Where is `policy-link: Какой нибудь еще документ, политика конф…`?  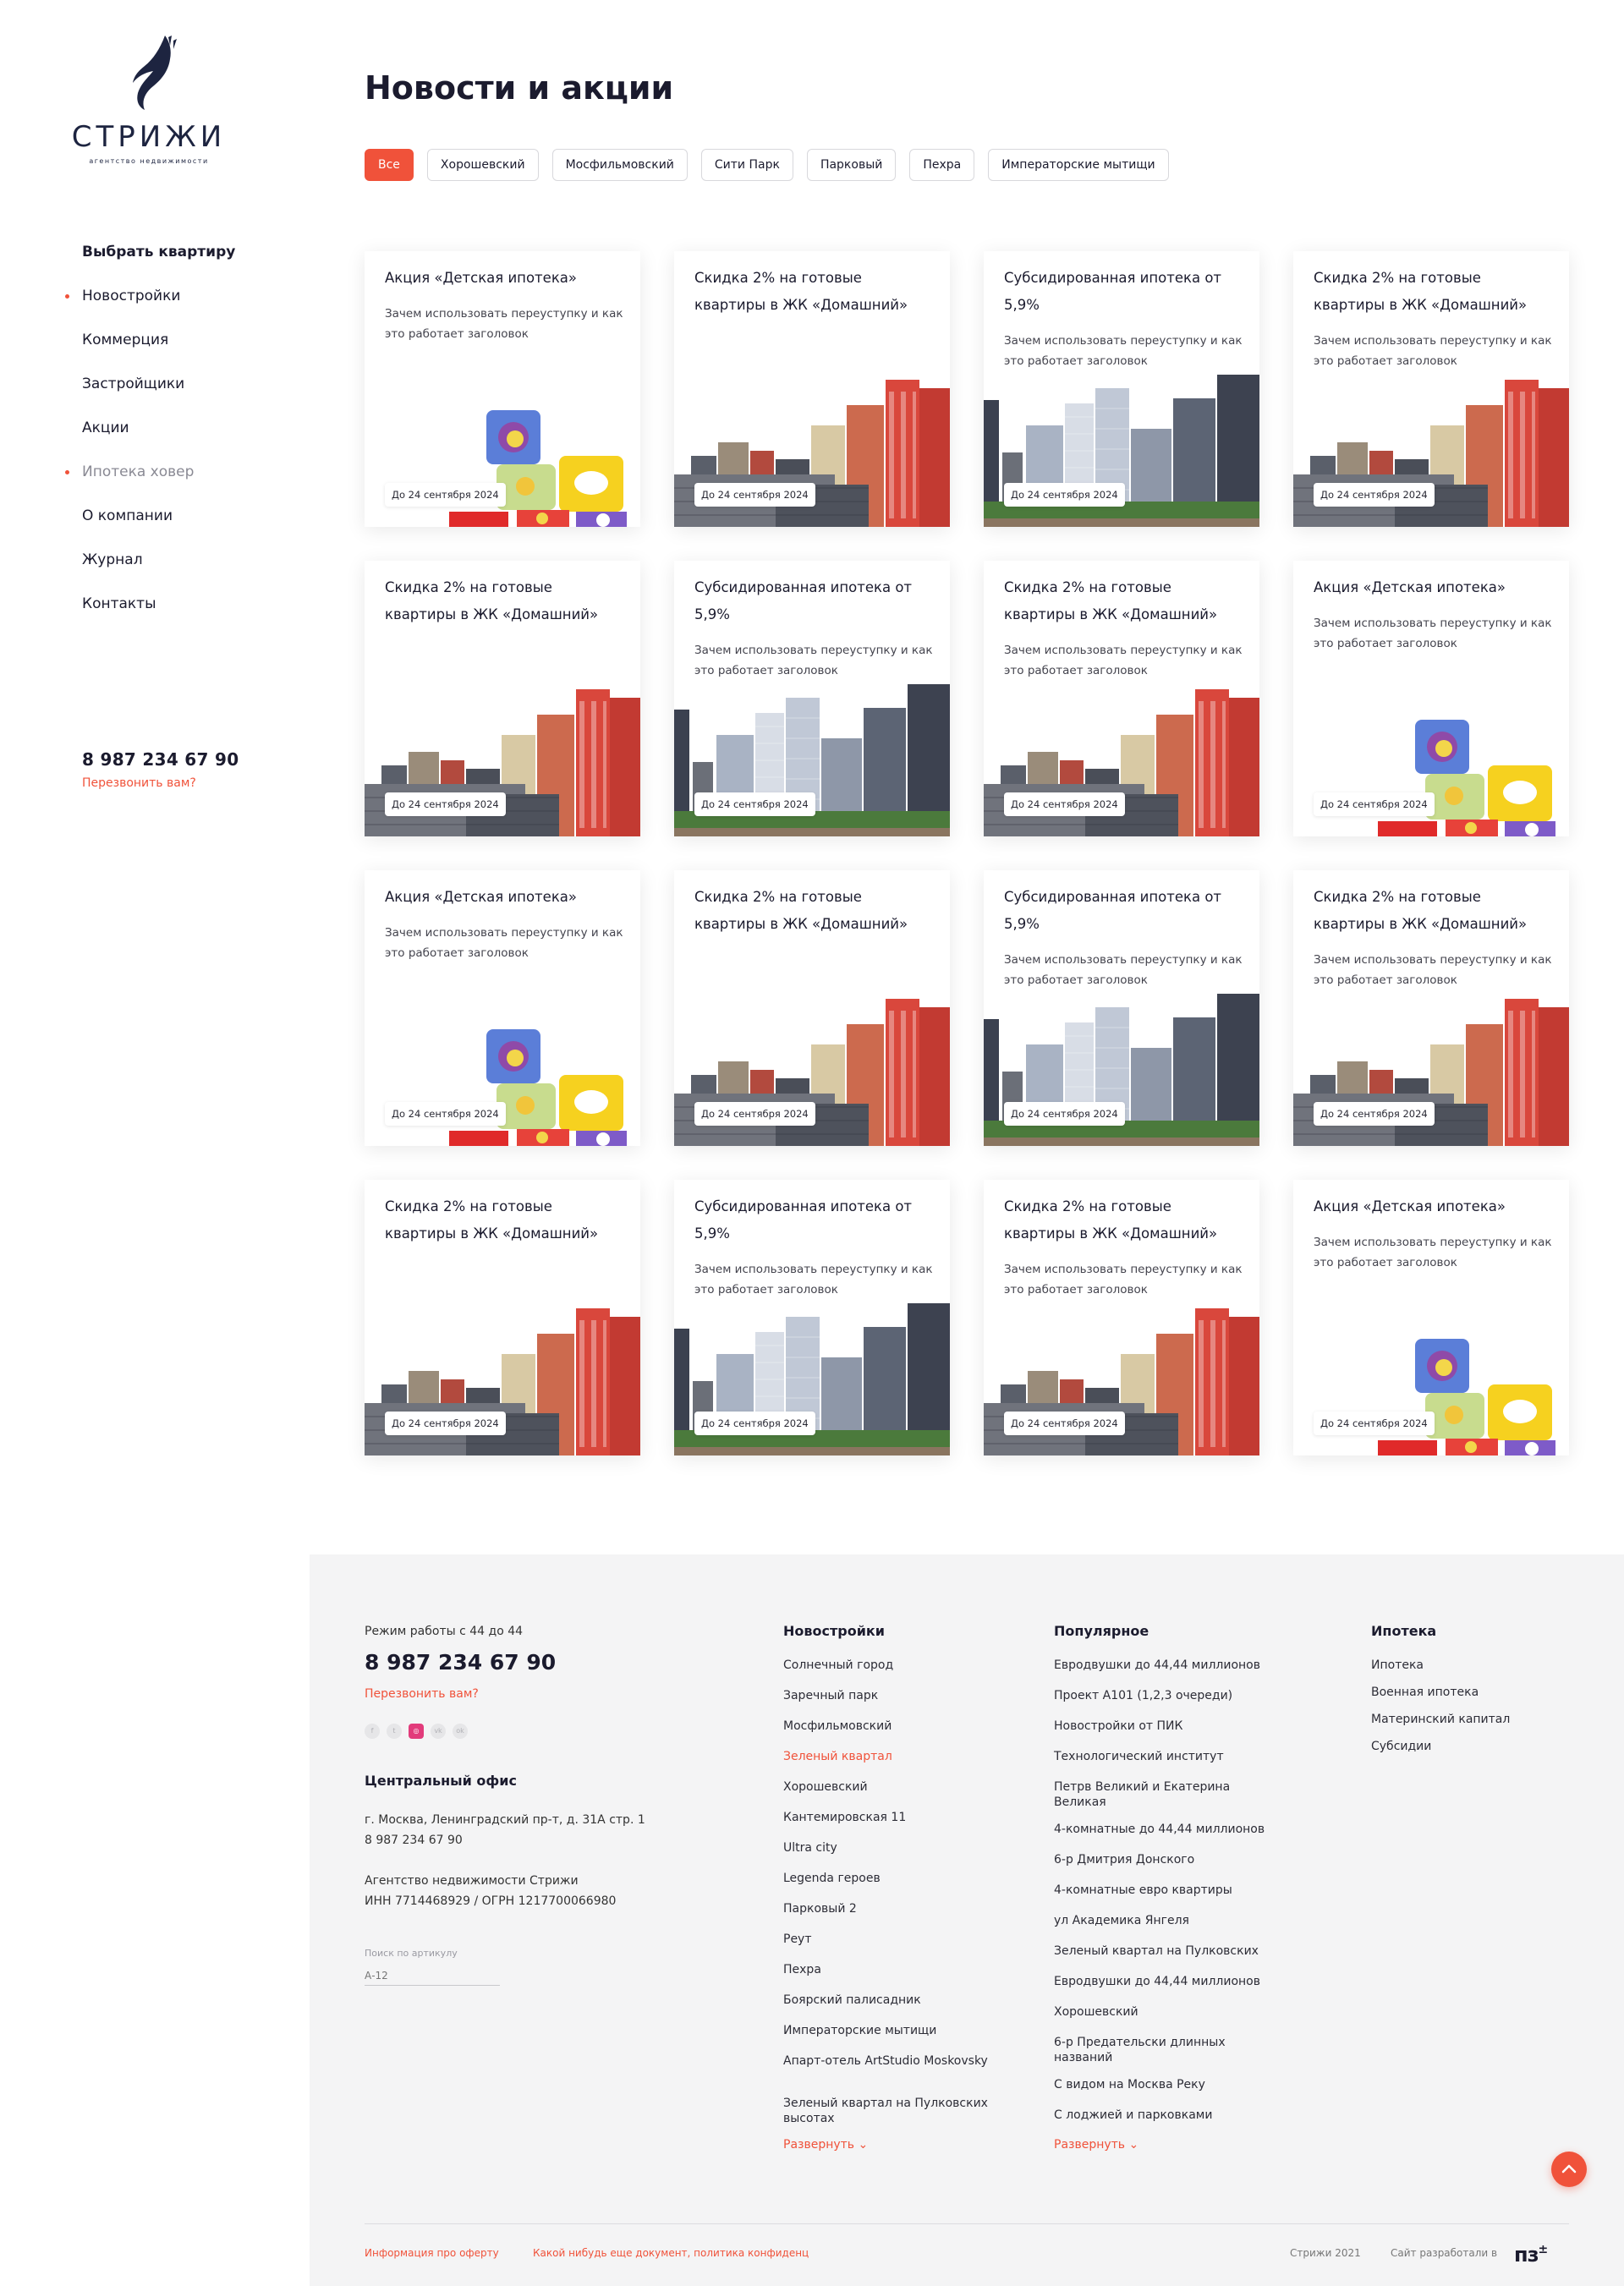
policy-link: Какой нибудь еще документ, политика конф… is located at coordinates (671, 2253).